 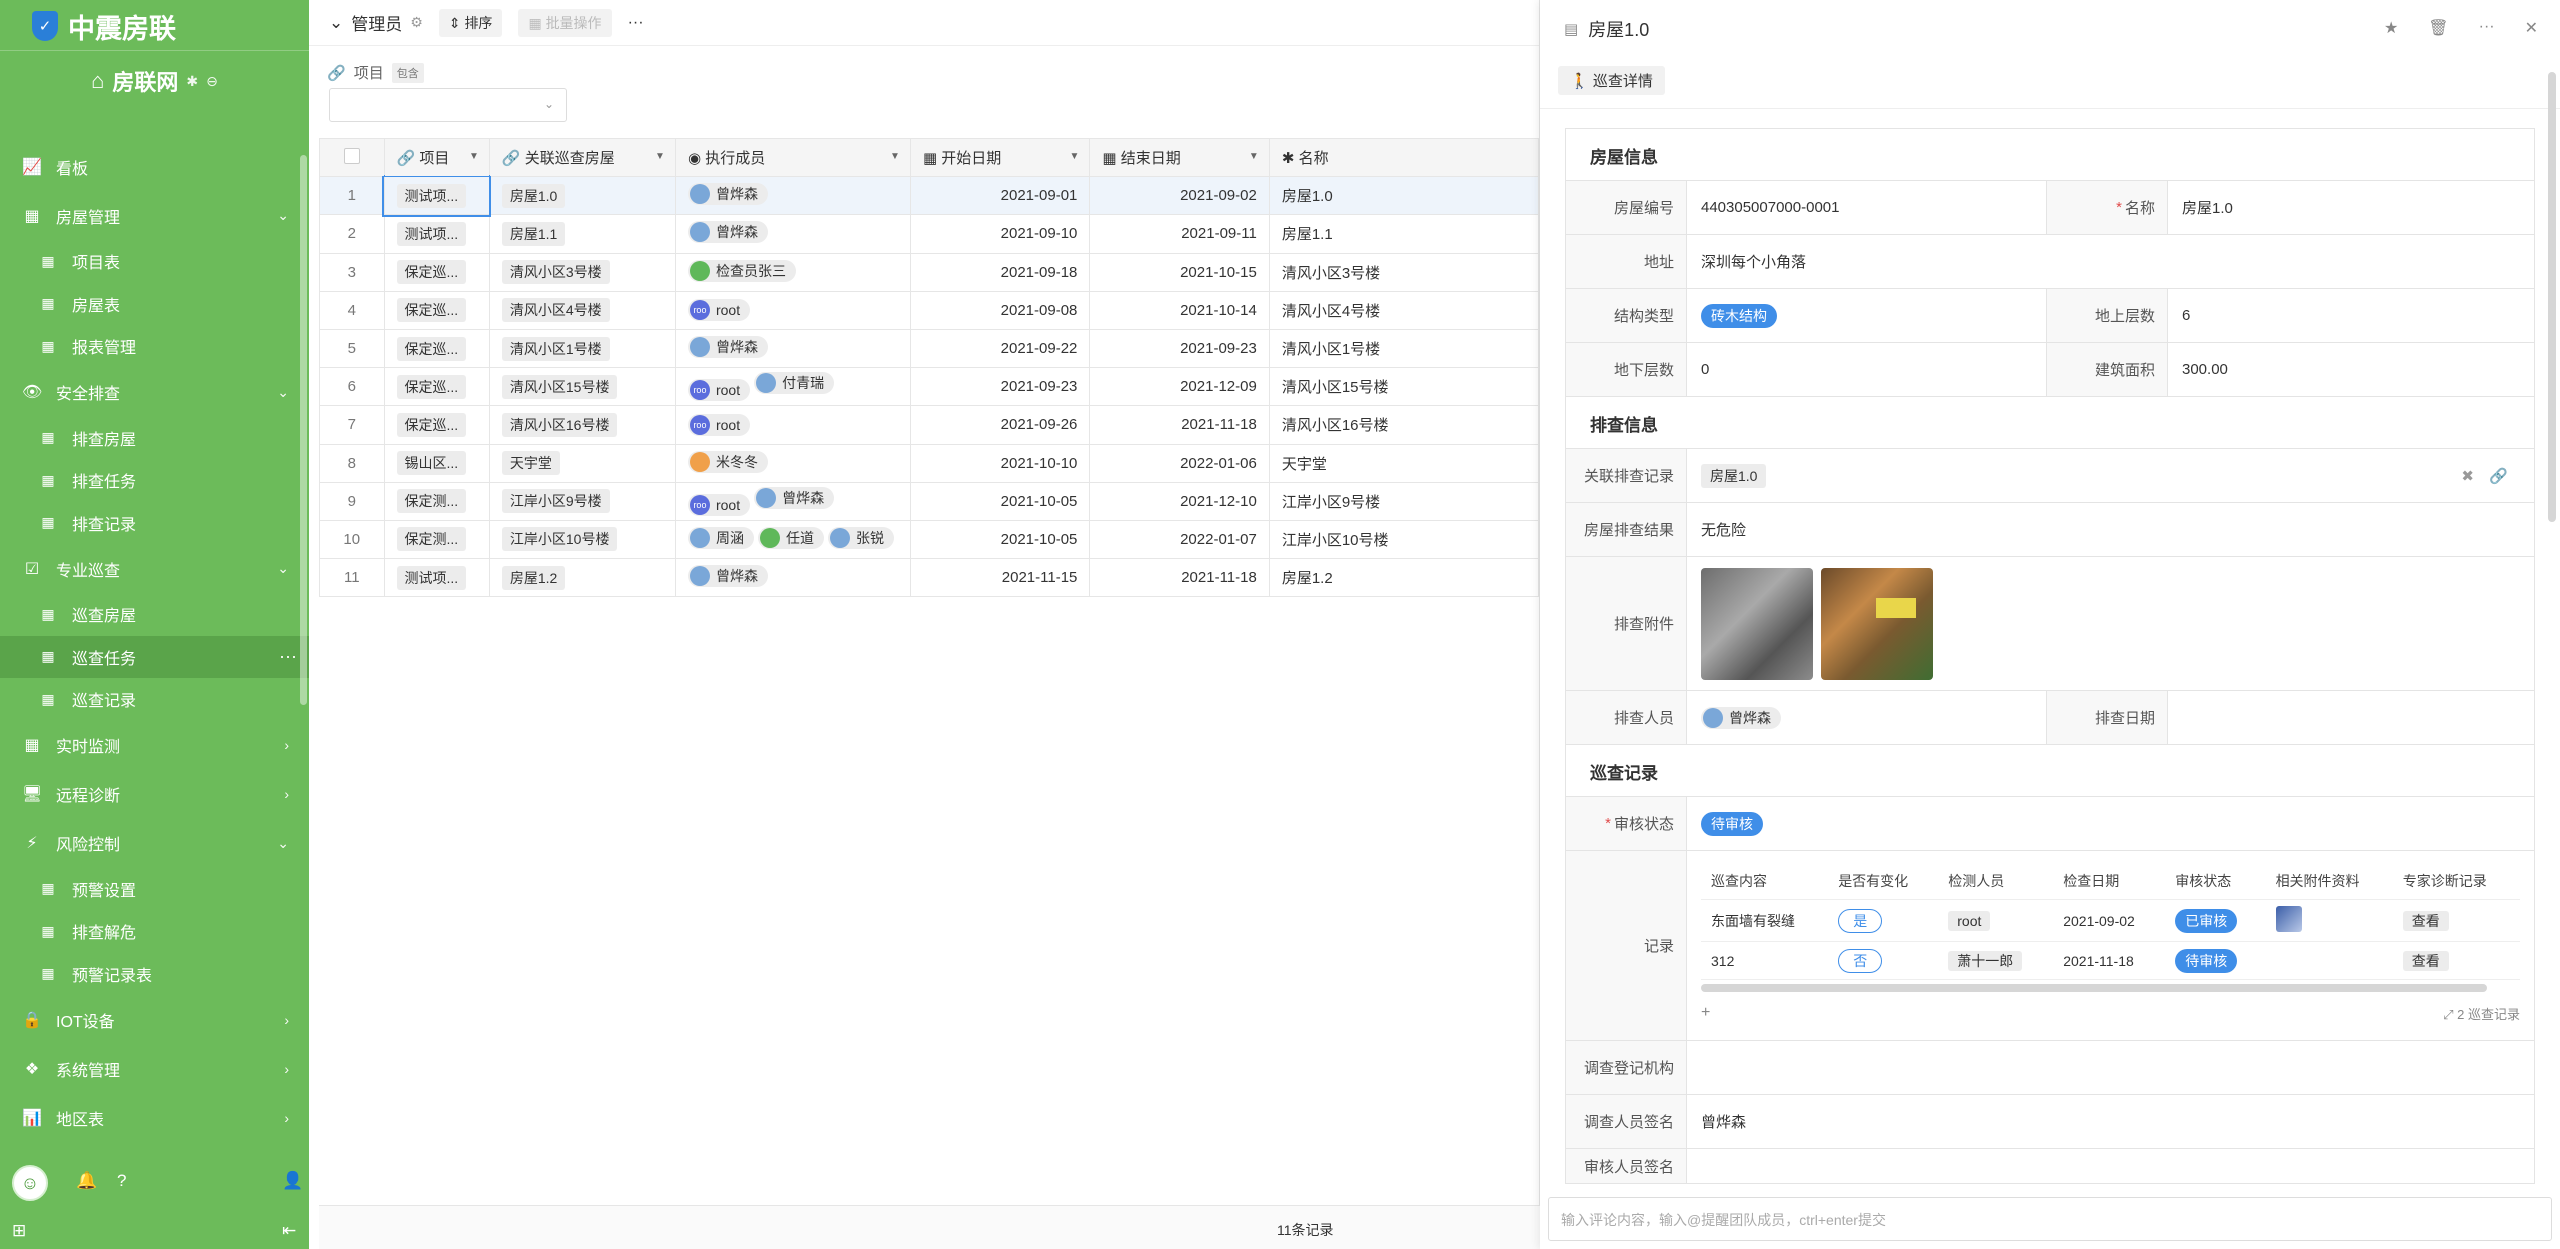 What do you see at coordinates (2531, 28) in the screenshot?
I see `close-icon: ✕` at bounding box center [2531, 28].